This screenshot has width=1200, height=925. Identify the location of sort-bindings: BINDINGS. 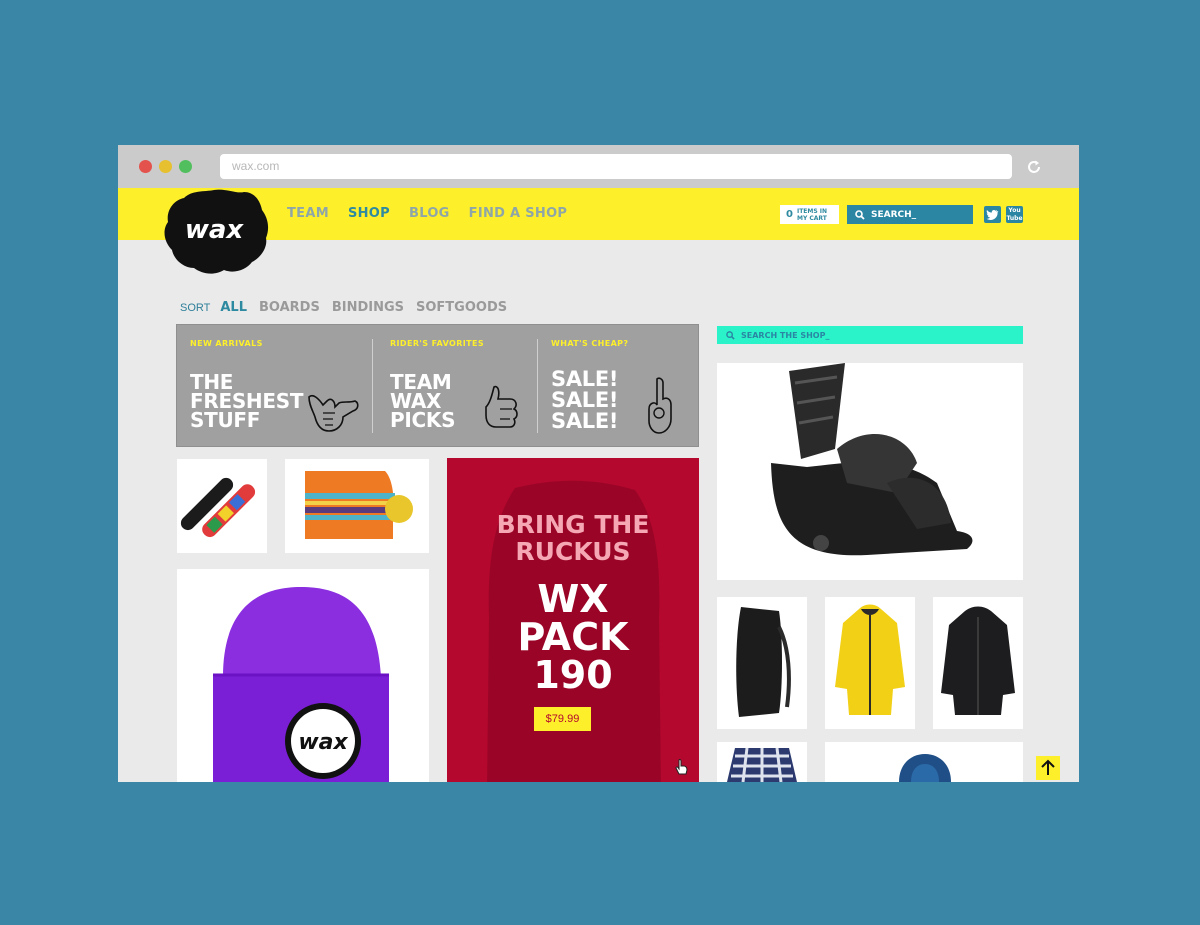
(368, 307).